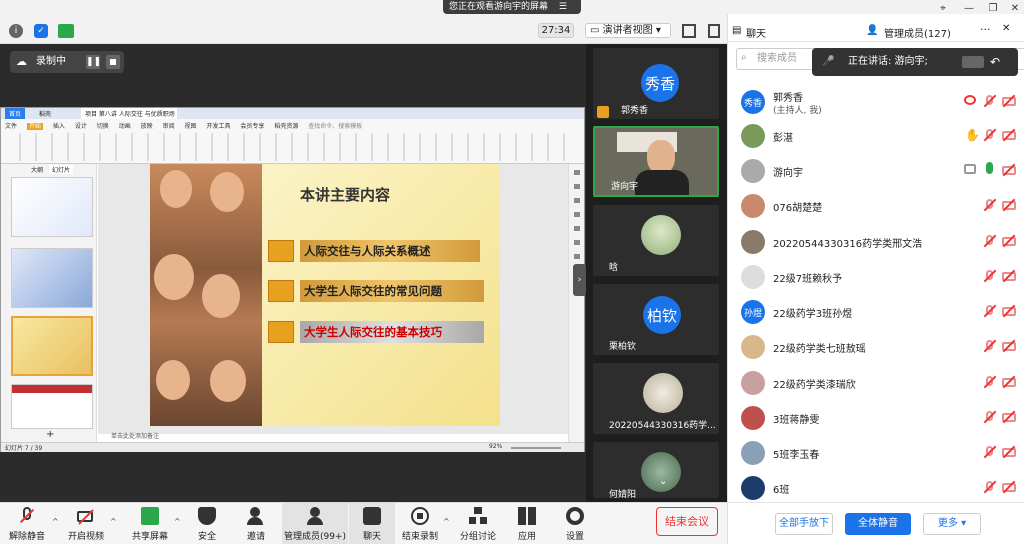 This screenshot has height=544, width=1024. What do you see at coordinates (286, 126) in the screenshot?
I see `ppt-menu-docer: 稻壳资源` at bounding box center [286, 126].